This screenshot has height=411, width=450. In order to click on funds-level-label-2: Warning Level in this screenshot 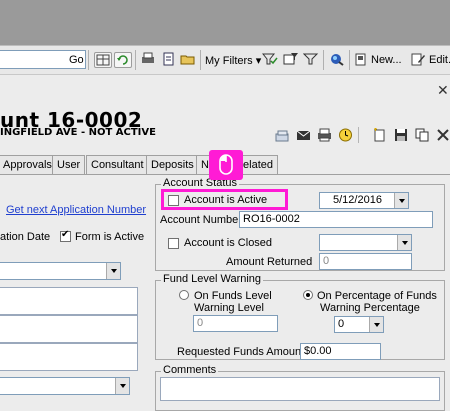, I will do `click(229, 308)`.